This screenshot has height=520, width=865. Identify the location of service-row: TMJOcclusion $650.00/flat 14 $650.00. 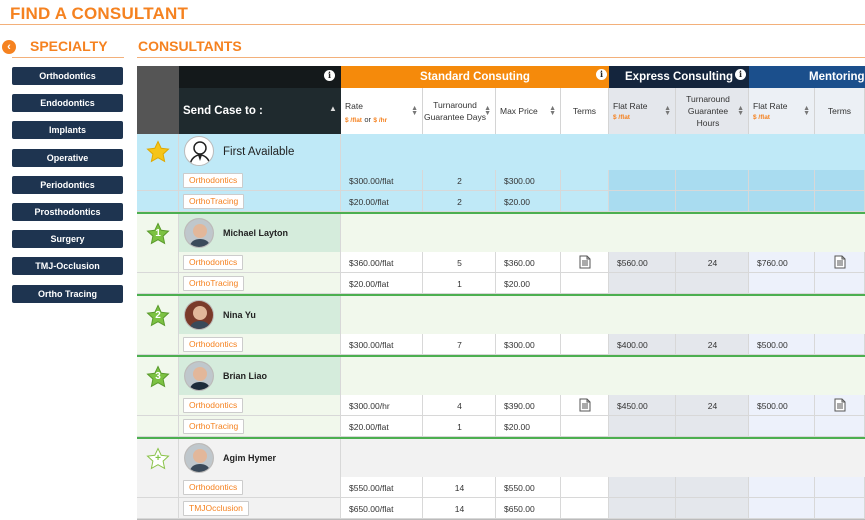
(501, 508).